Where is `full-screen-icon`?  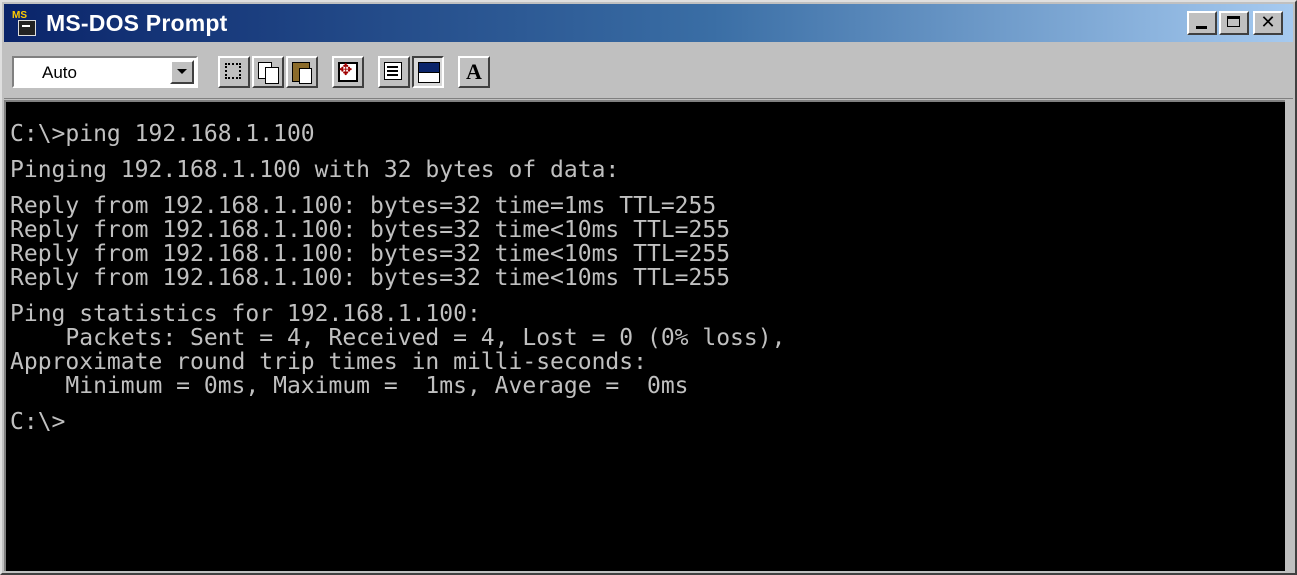
full-screen-icon is located at coordinates (348, 72).